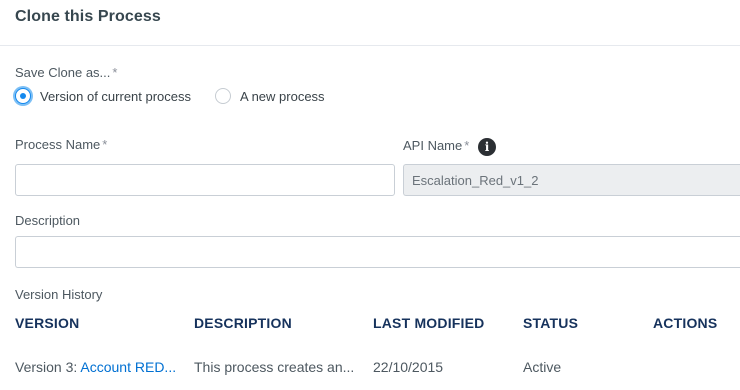 The image size is (740, 390). What do you see at coordinates (47, 323) in the screenshot?
I see `column-header-version: VERSION` at bounding box center [47, 323].